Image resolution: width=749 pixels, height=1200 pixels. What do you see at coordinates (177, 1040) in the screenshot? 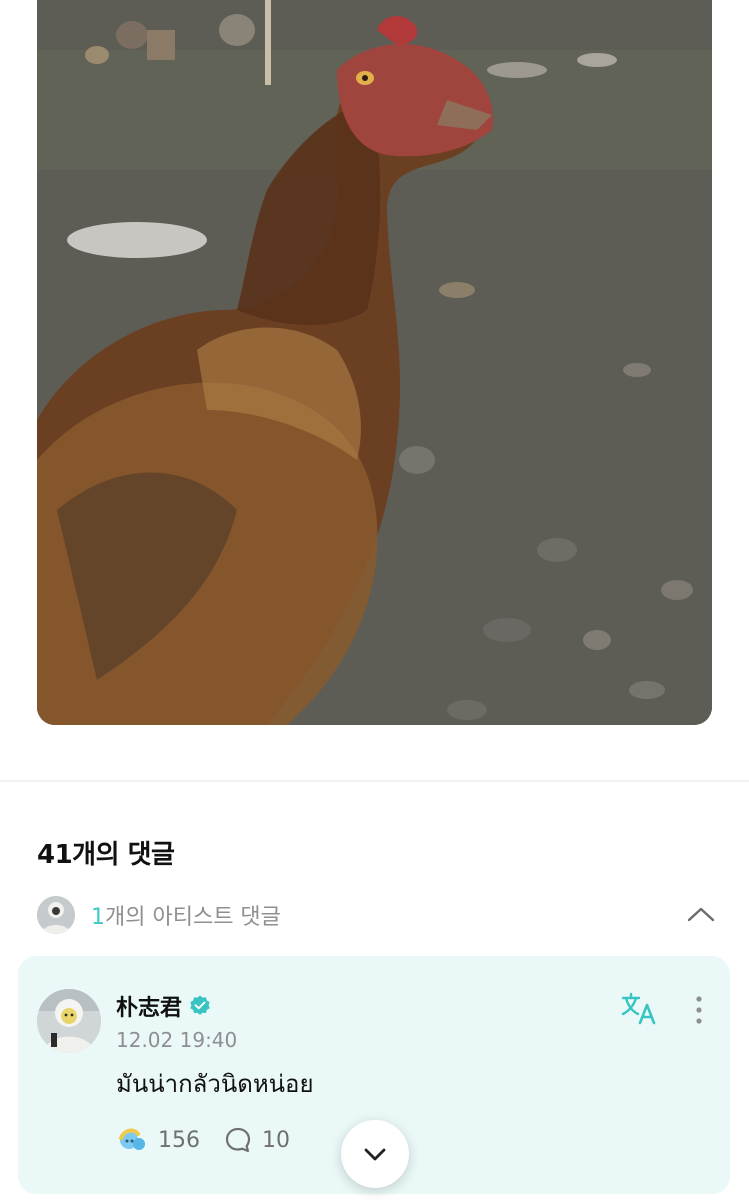
I see `comment-timestamp: 12.02 19:40` at bounding box center [177, 1040].